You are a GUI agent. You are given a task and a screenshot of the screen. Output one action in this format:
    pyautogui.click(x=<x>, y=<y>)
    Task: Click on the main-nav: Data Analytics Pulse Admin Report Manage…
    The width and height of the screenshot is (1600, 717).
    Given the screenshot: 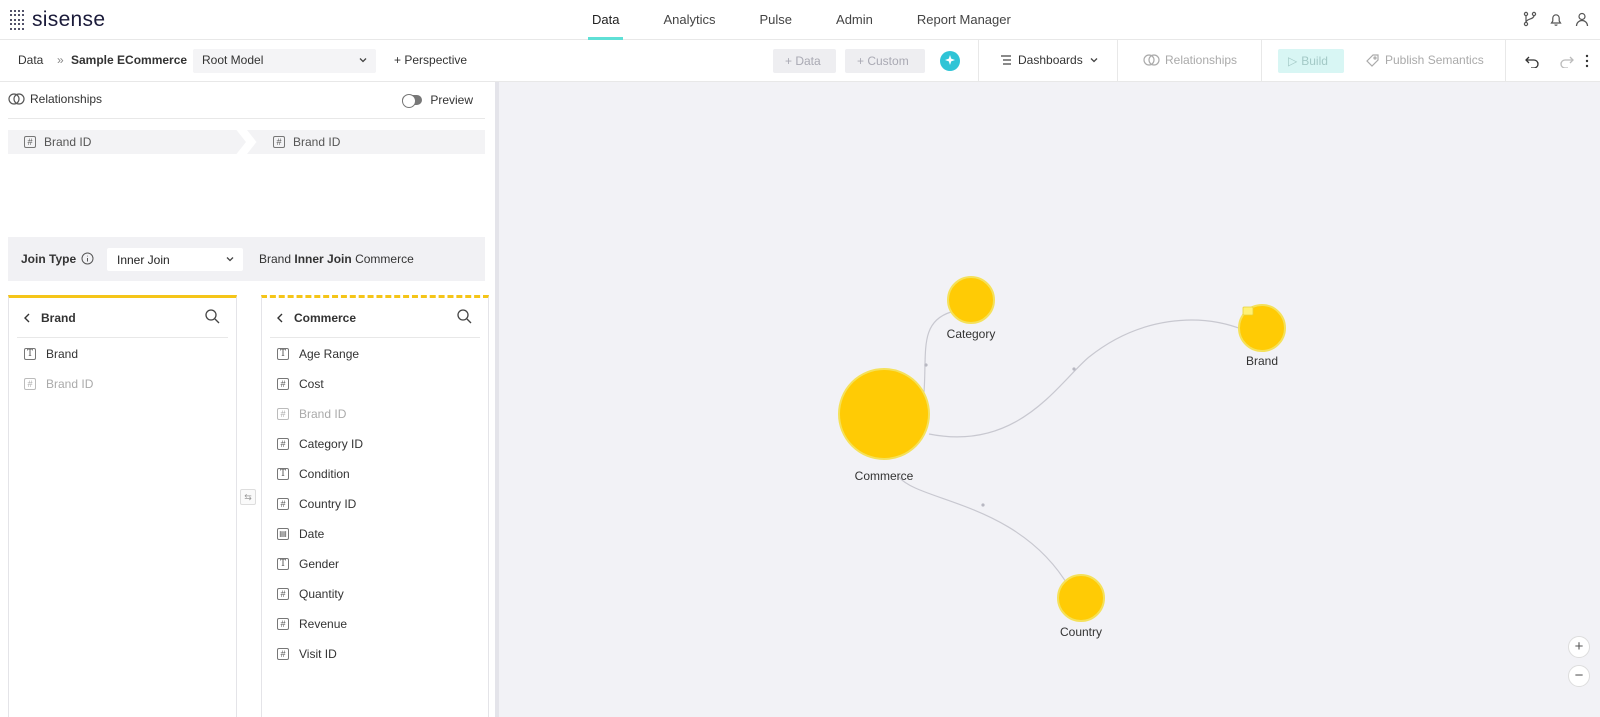 What is the action you would take?
    pyautogui.click(x=801, y=20)
    